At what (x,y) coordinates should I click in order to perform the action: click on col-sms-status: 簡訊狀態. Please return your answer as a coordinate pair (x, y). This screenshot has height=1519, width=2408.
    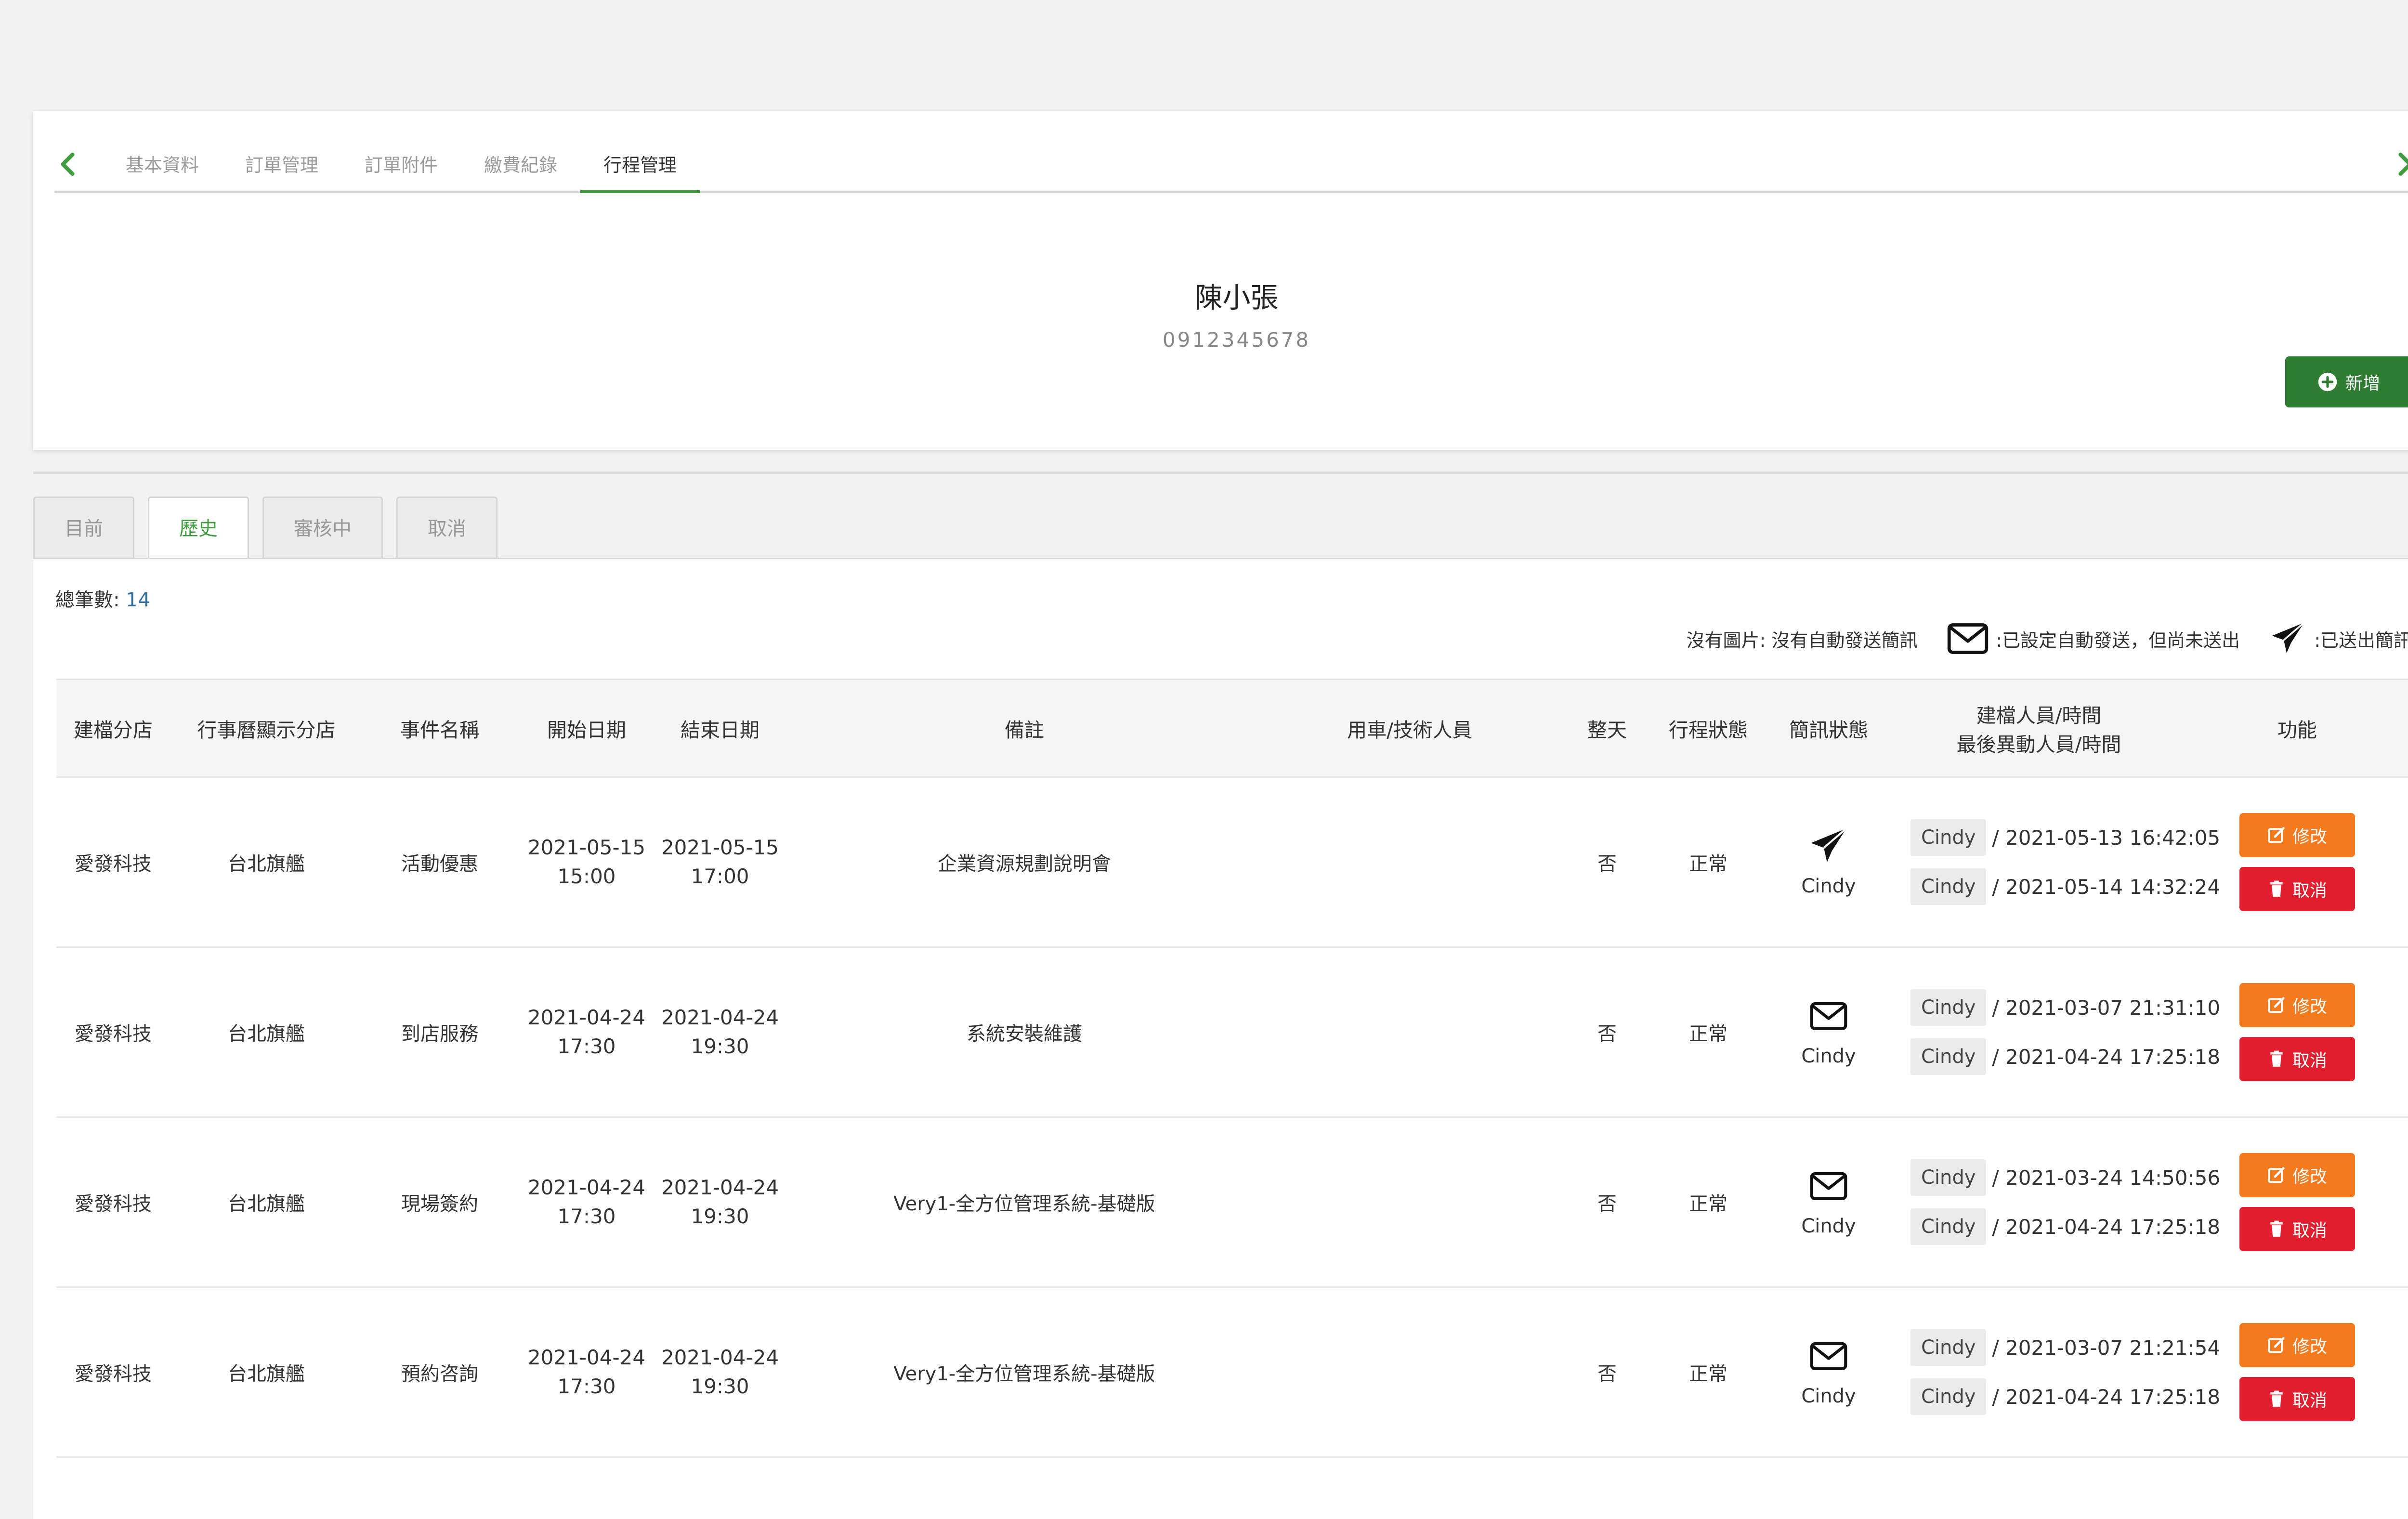
    Looking at the image, I should click on (1828, 728).